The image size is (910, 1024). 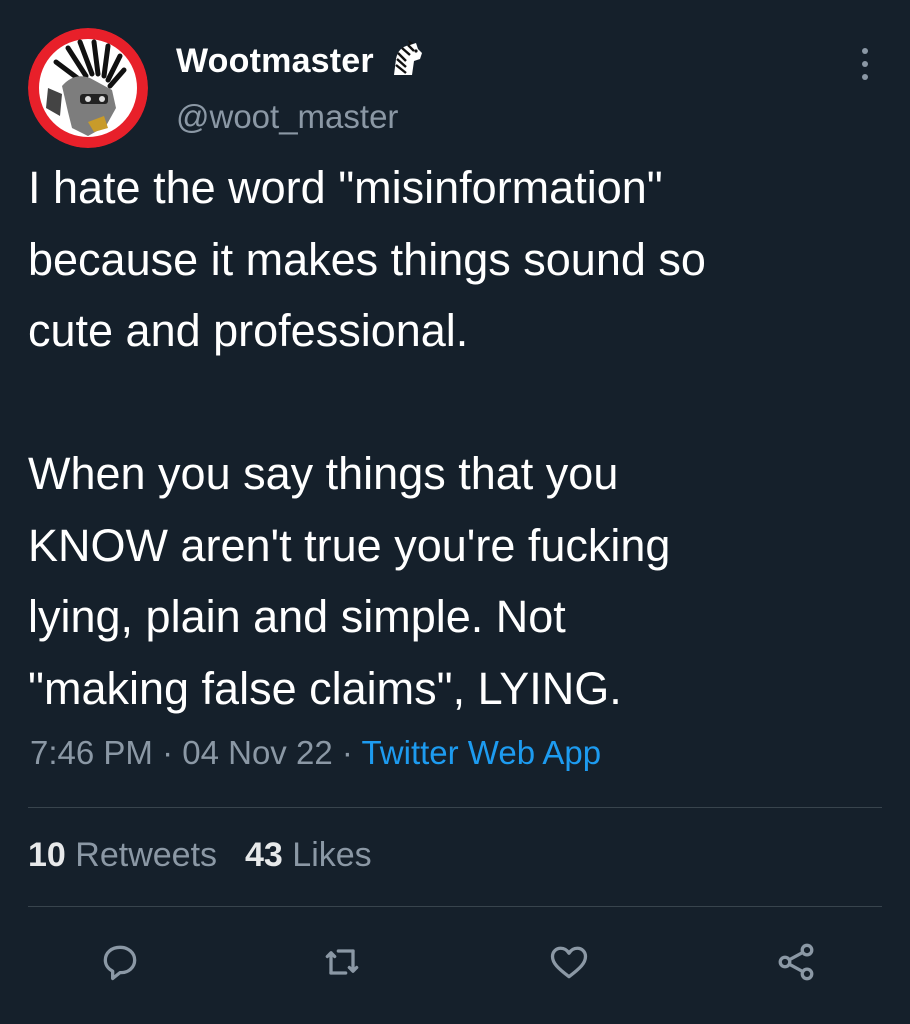 I want to click on tweet-date: 04 Nov 22, so click(x=257, y=752).